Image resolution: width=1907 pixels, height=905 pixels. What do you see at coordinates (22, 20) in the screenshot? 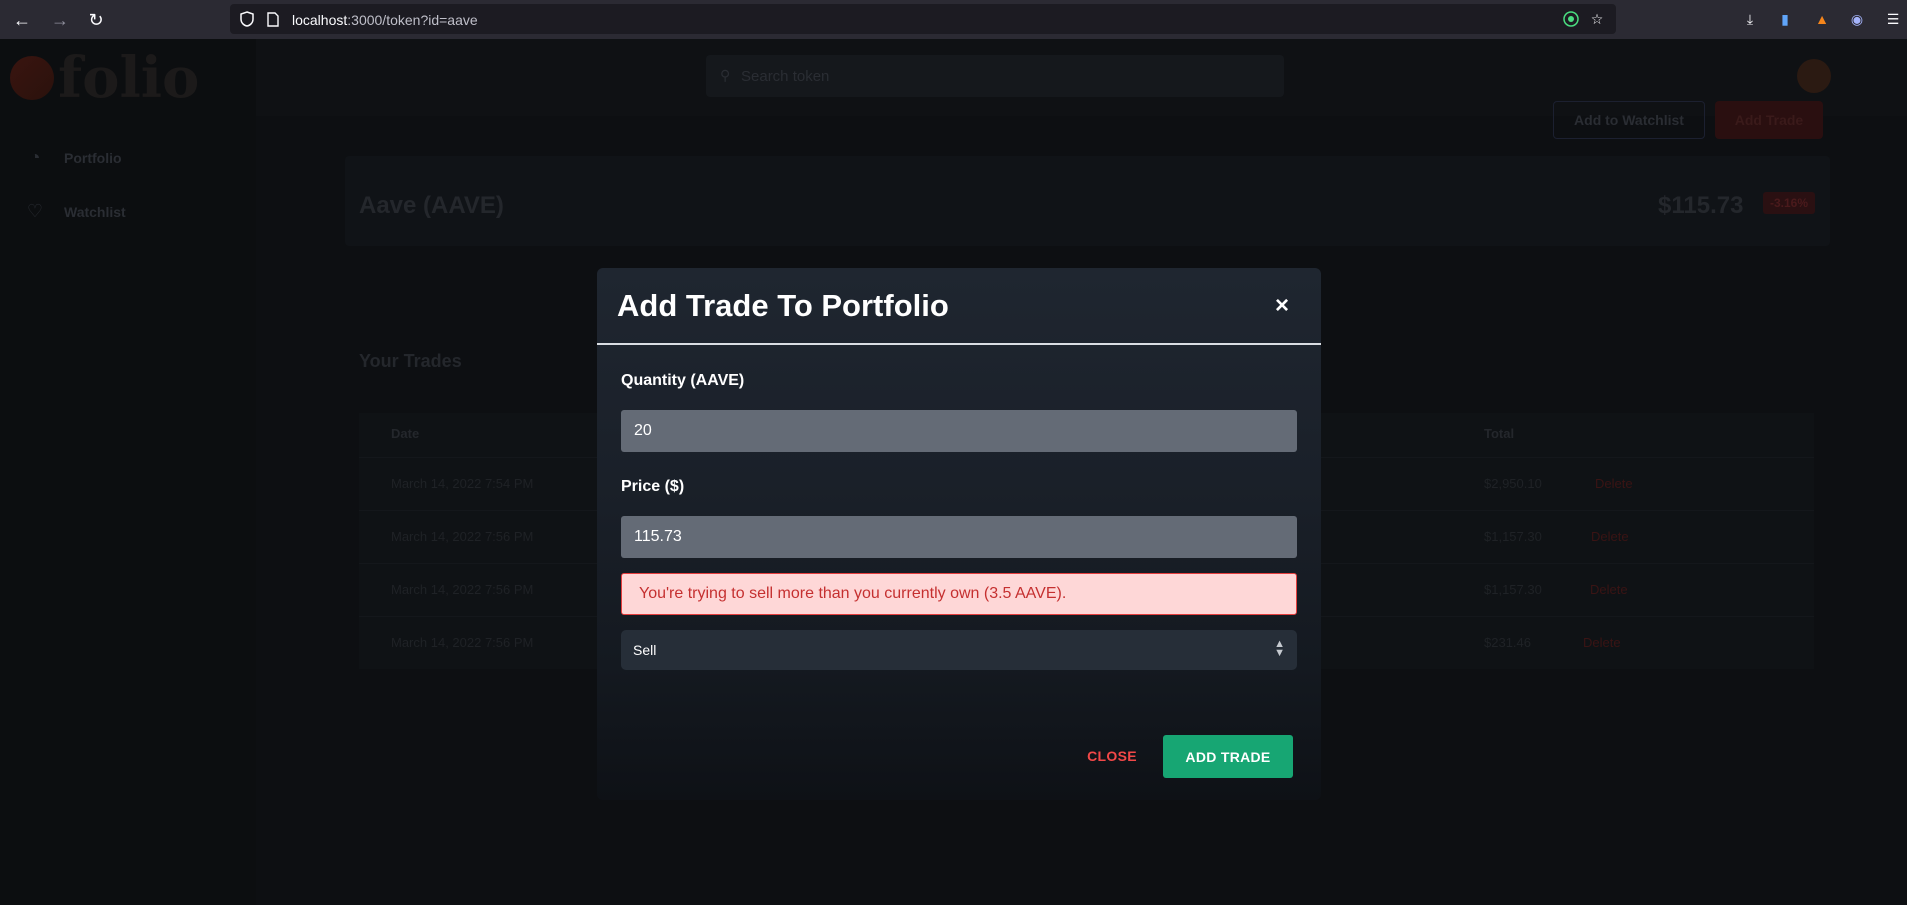
I see `back-arrow-icon: ←` at bounding box center [22, 20].